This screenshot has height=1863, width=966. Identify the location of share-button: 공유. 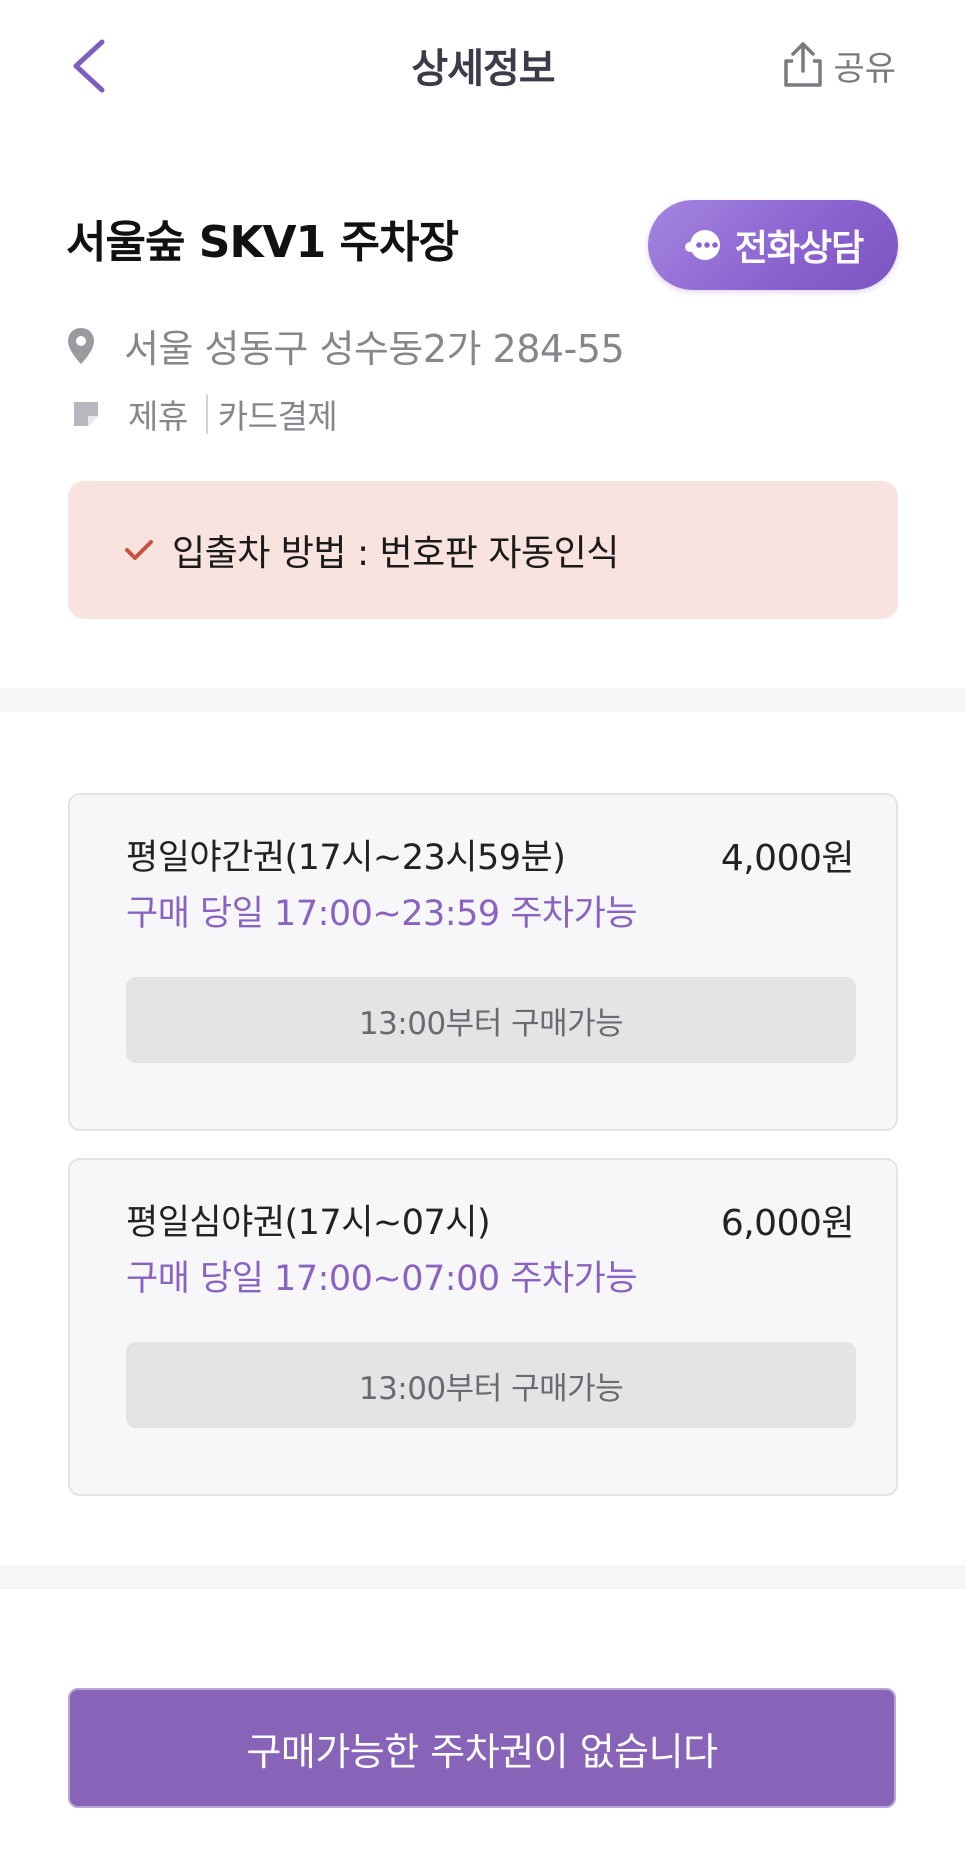
(838, 65).